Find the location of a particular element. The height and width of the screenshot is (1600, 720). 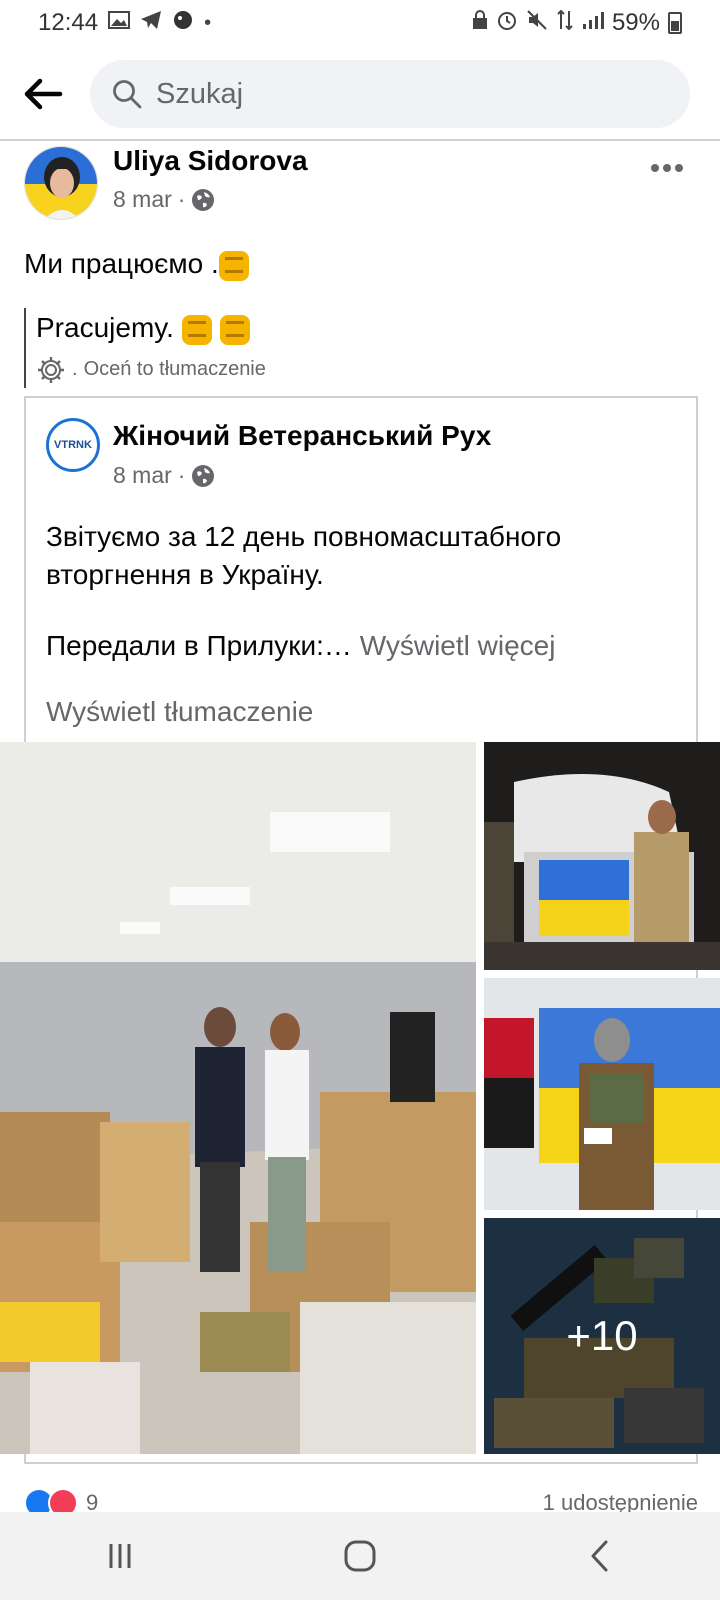

shared-post-text-continued: Передали в Прилуки:… Wyświetl więcej is located at coordinates (300, 646).